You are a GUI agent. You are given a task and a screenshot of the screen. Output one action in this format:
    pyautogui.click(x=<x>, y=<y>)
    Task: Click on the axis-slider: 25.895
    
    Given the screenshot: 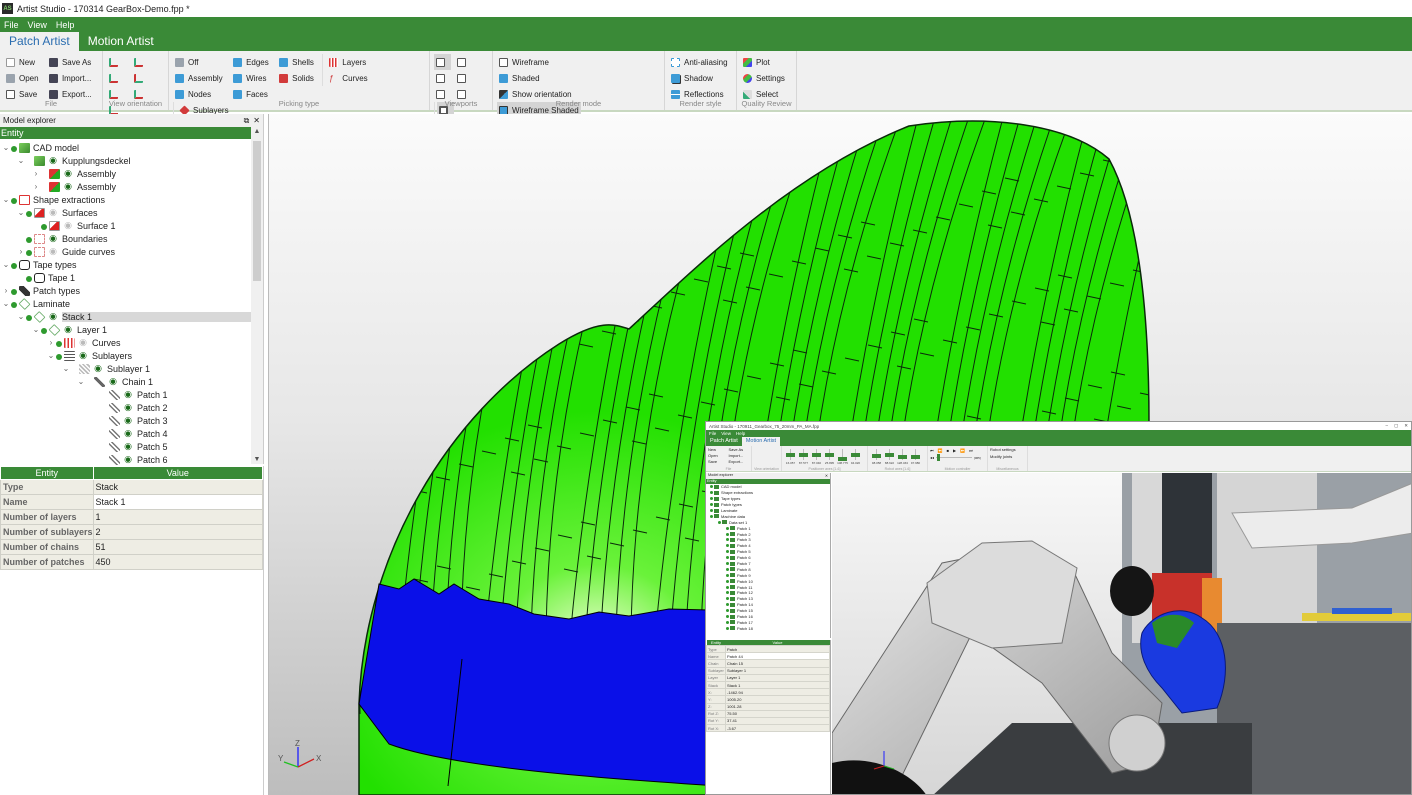 What is the action you would take?
    pyautogui.click(x=829, y=457)
    